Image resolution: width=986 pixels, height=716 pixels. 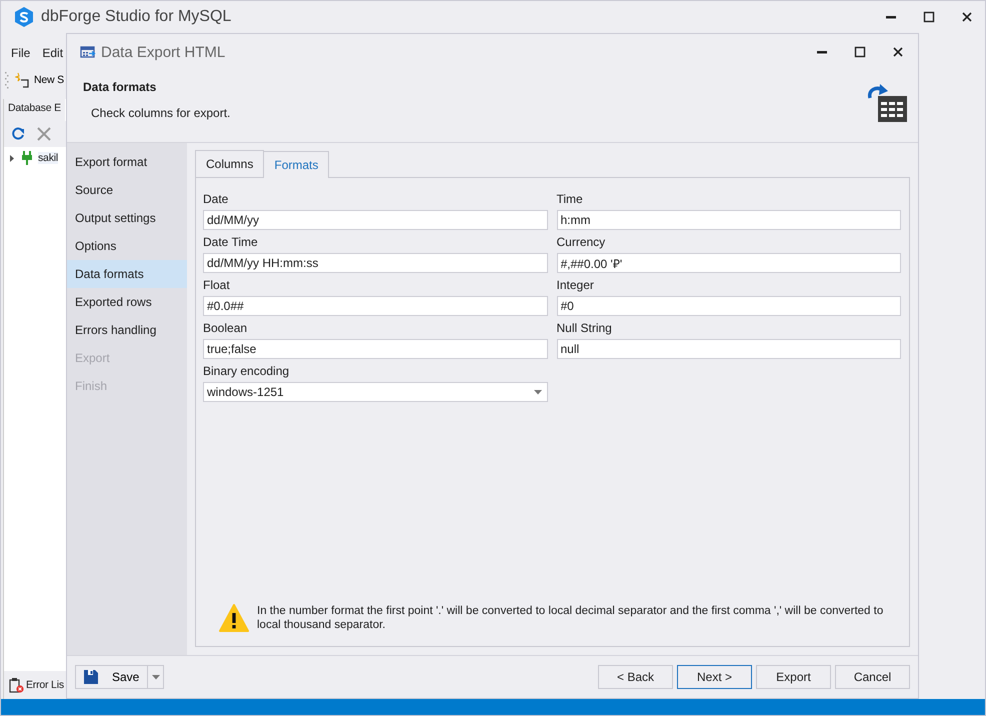 What do you see at coordinates (20, 53) in the screenshot?
I see `menu-item: File` at bounding box center [20, 53].